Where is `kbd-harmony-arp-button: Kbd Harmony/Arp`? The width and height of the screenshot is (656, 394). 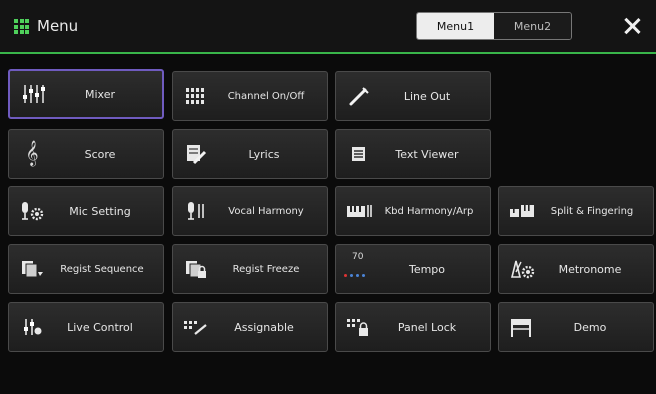 kbd-harmony-arp-button: Kbd Harmony/Arp is located at coordinates (413, 211).